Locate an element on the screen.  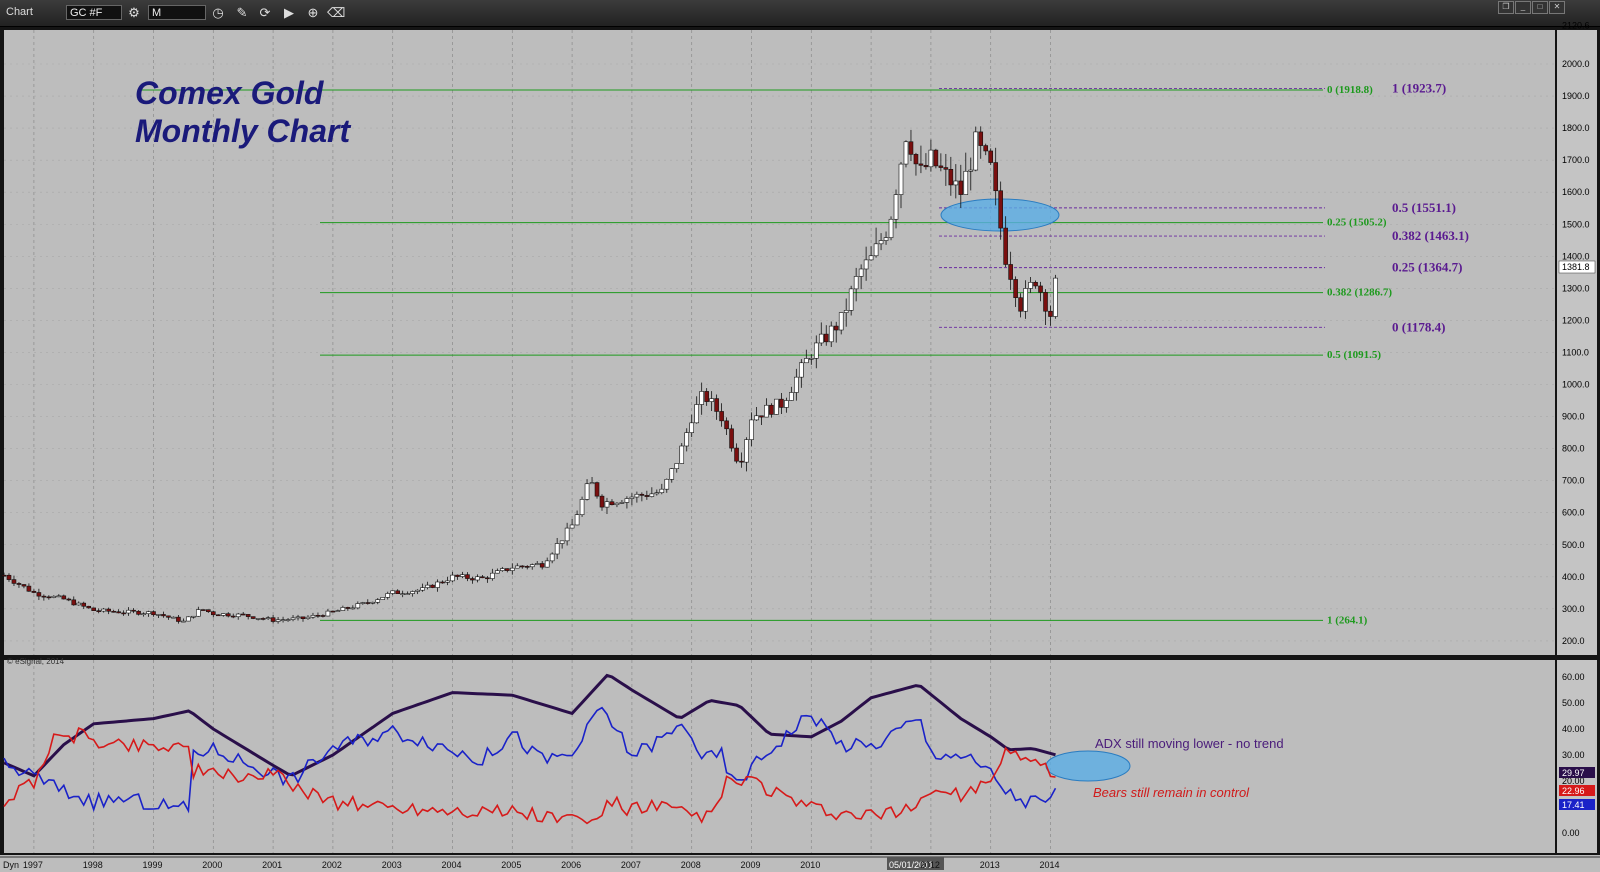
time-tick-label: 2007 is located at coordinates (631, 865).